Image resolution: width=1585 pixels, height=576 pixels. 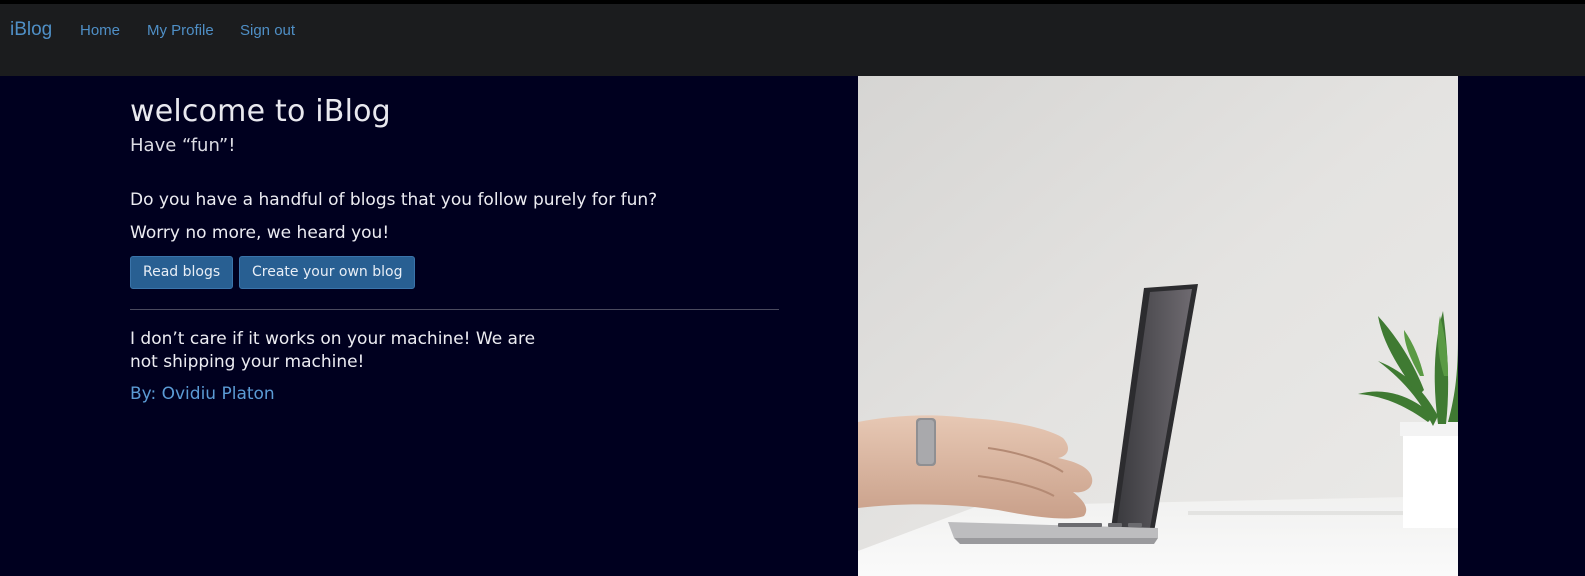 What do you see at coordinates (100, 30) in the screenshot?
I see `nav-link-home: Home` at bounding box center [100, 30].